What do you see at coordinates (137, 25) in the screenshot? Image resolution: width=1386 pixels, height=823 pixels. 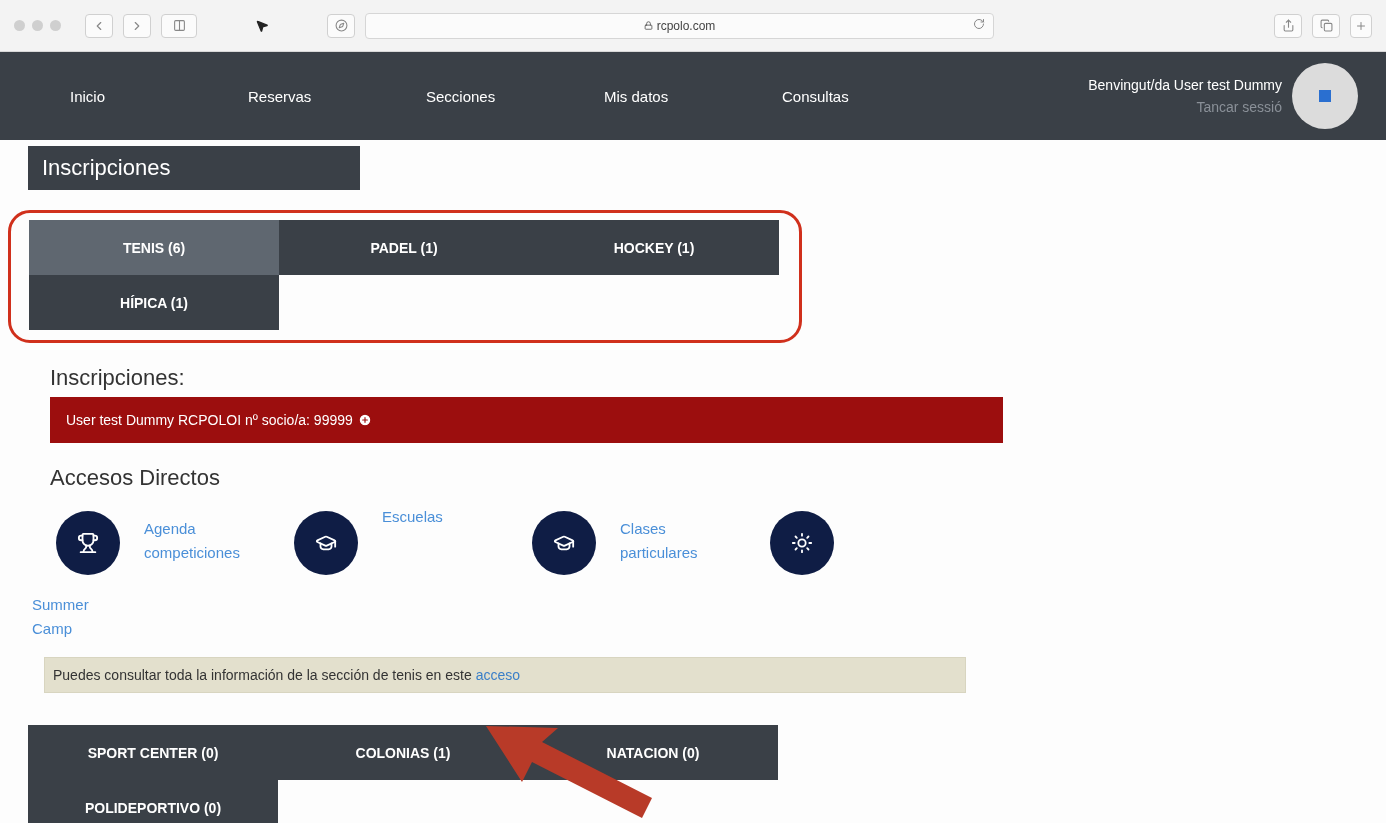 I see `forward-button` at bounding box center [137, 25].